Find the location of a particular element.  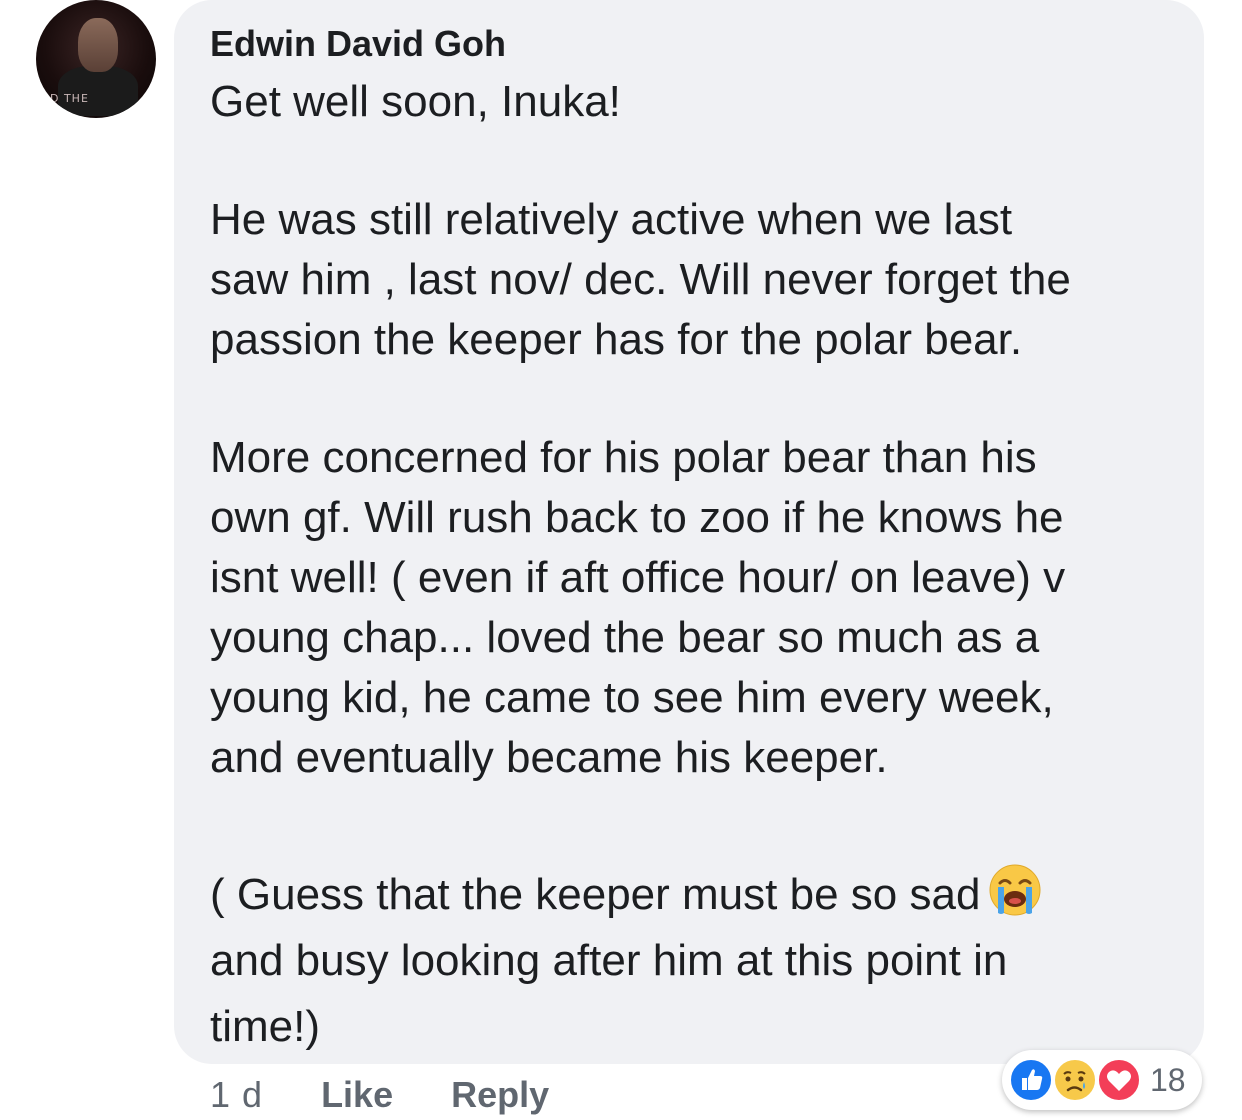

comment-line-with-emoji: ( Guess that the keeper must be so sad is located at coordinates (700, 895).